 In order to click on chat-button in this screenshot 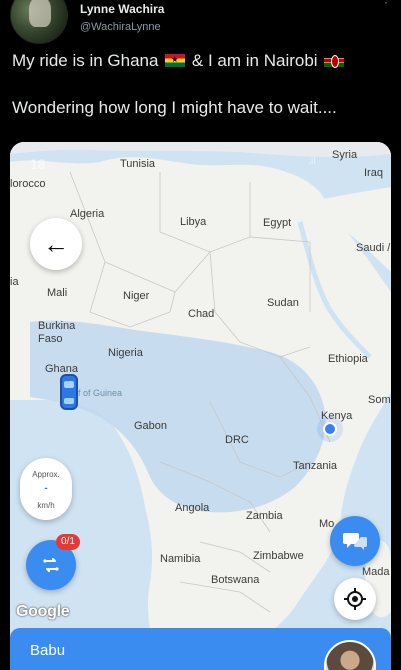, I will do `click(355, 541)`.